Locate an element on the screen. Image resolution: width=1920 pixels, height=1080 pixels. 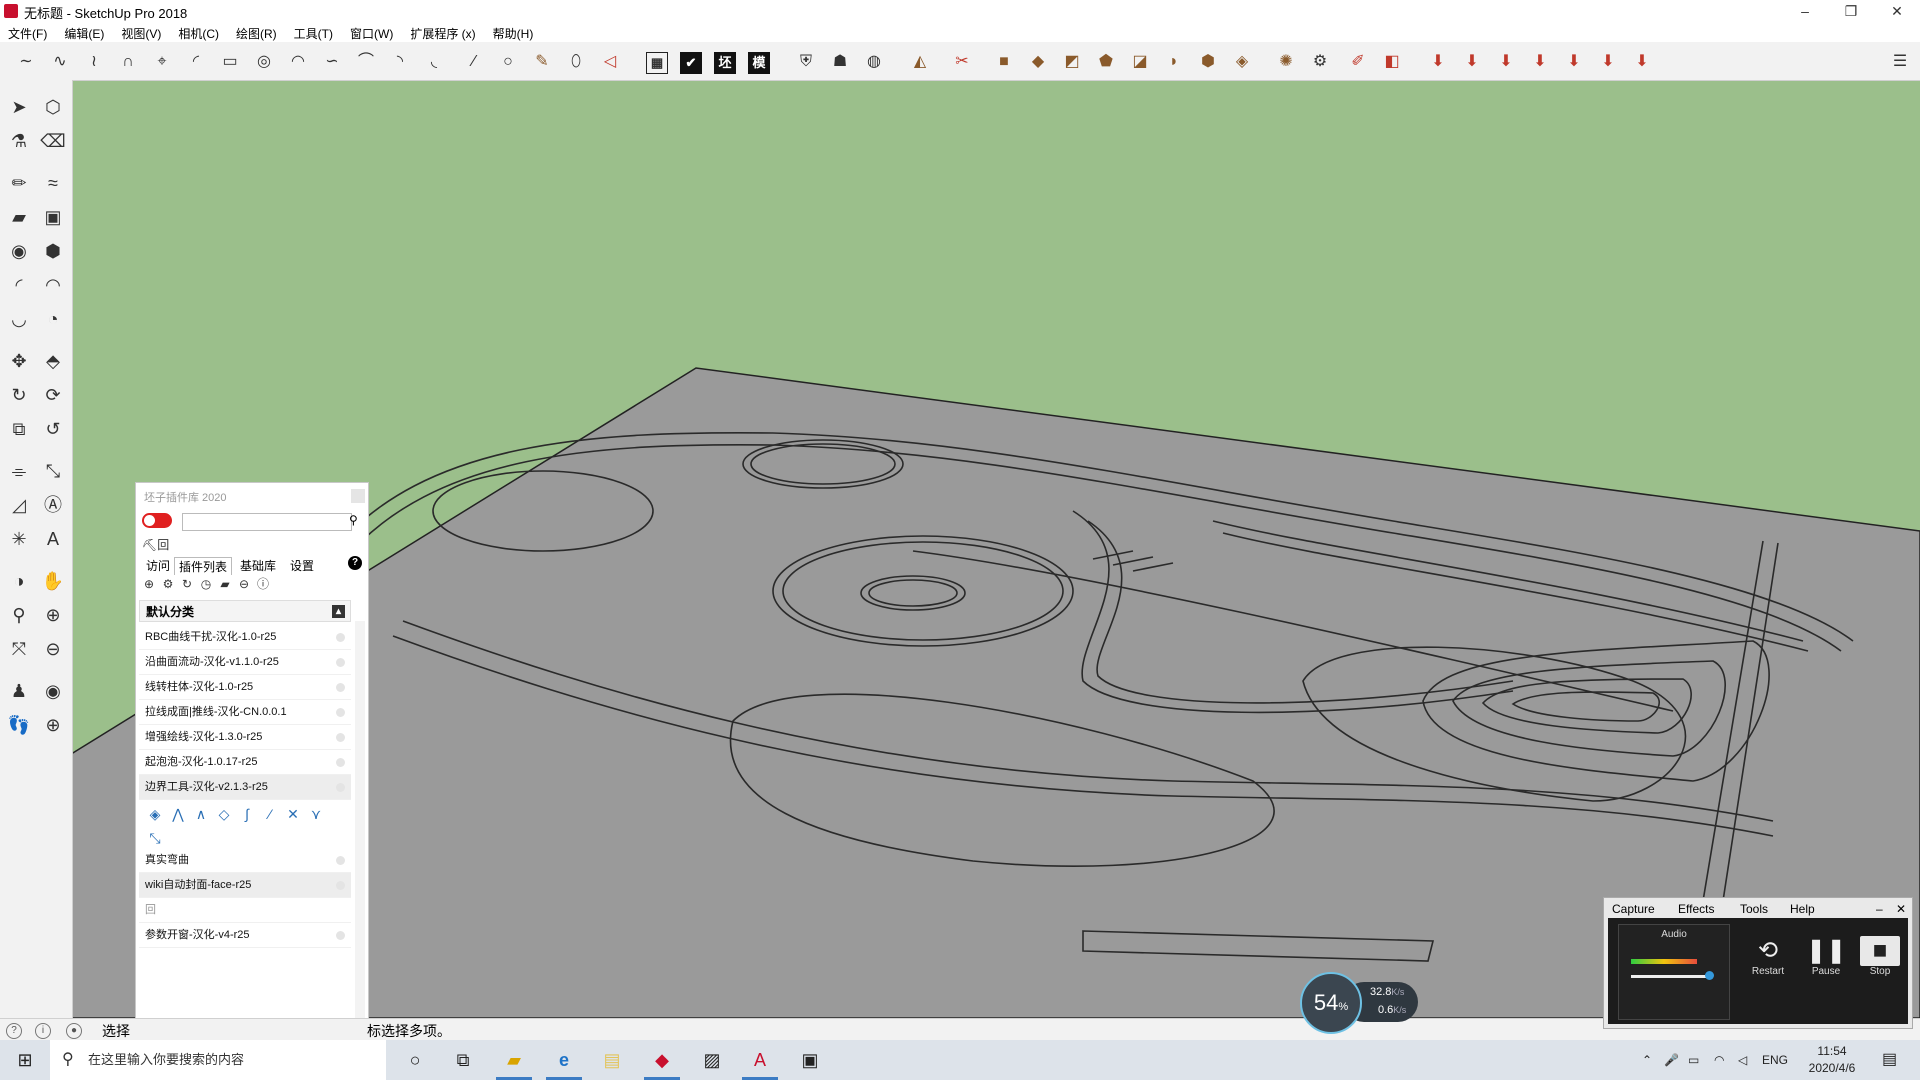
plugin-search-input is located at coordinates (267, 522).